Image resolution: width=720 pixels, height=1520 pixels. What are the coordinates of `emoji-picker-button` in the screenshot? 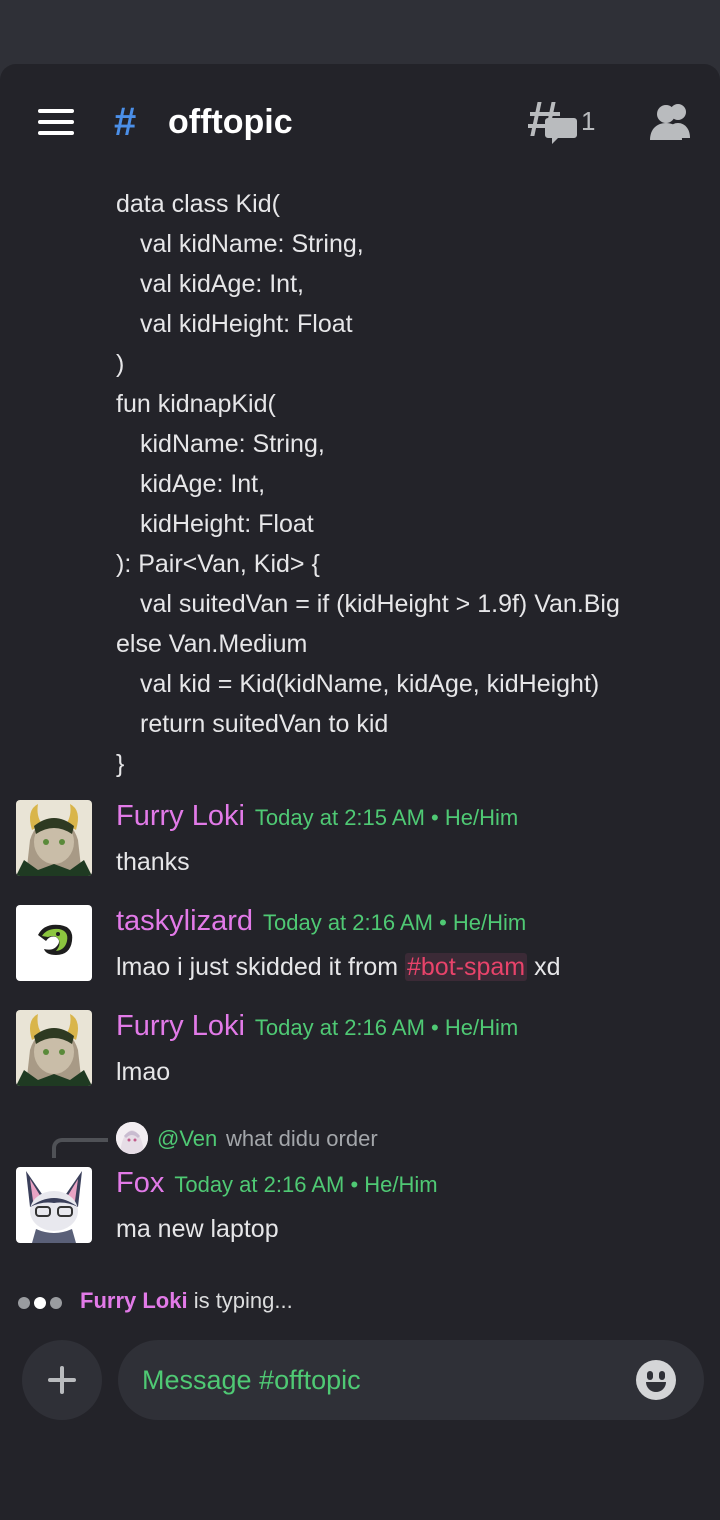 It's located at (656, 1380).